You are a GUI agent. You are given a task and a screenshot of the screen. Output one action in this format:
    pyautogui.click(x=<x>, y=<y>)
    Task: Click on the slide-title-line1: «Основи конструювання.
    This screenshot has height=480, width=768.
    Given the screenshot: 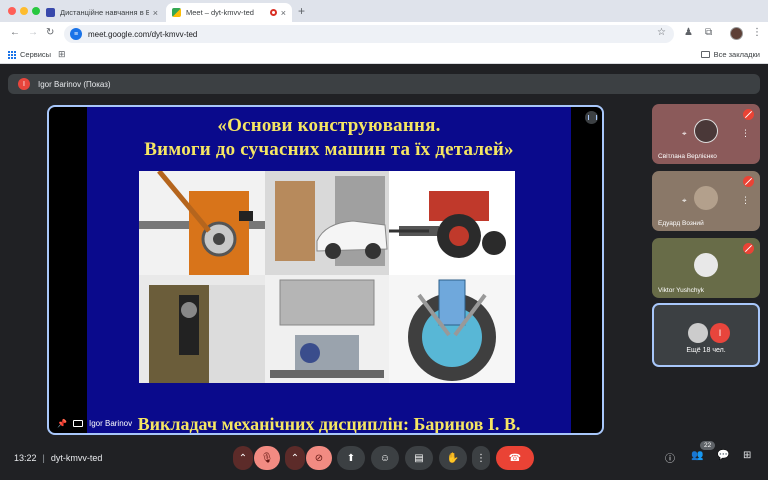 What is the action you would take?
    pyautogui.click(x=329, y=125)
    